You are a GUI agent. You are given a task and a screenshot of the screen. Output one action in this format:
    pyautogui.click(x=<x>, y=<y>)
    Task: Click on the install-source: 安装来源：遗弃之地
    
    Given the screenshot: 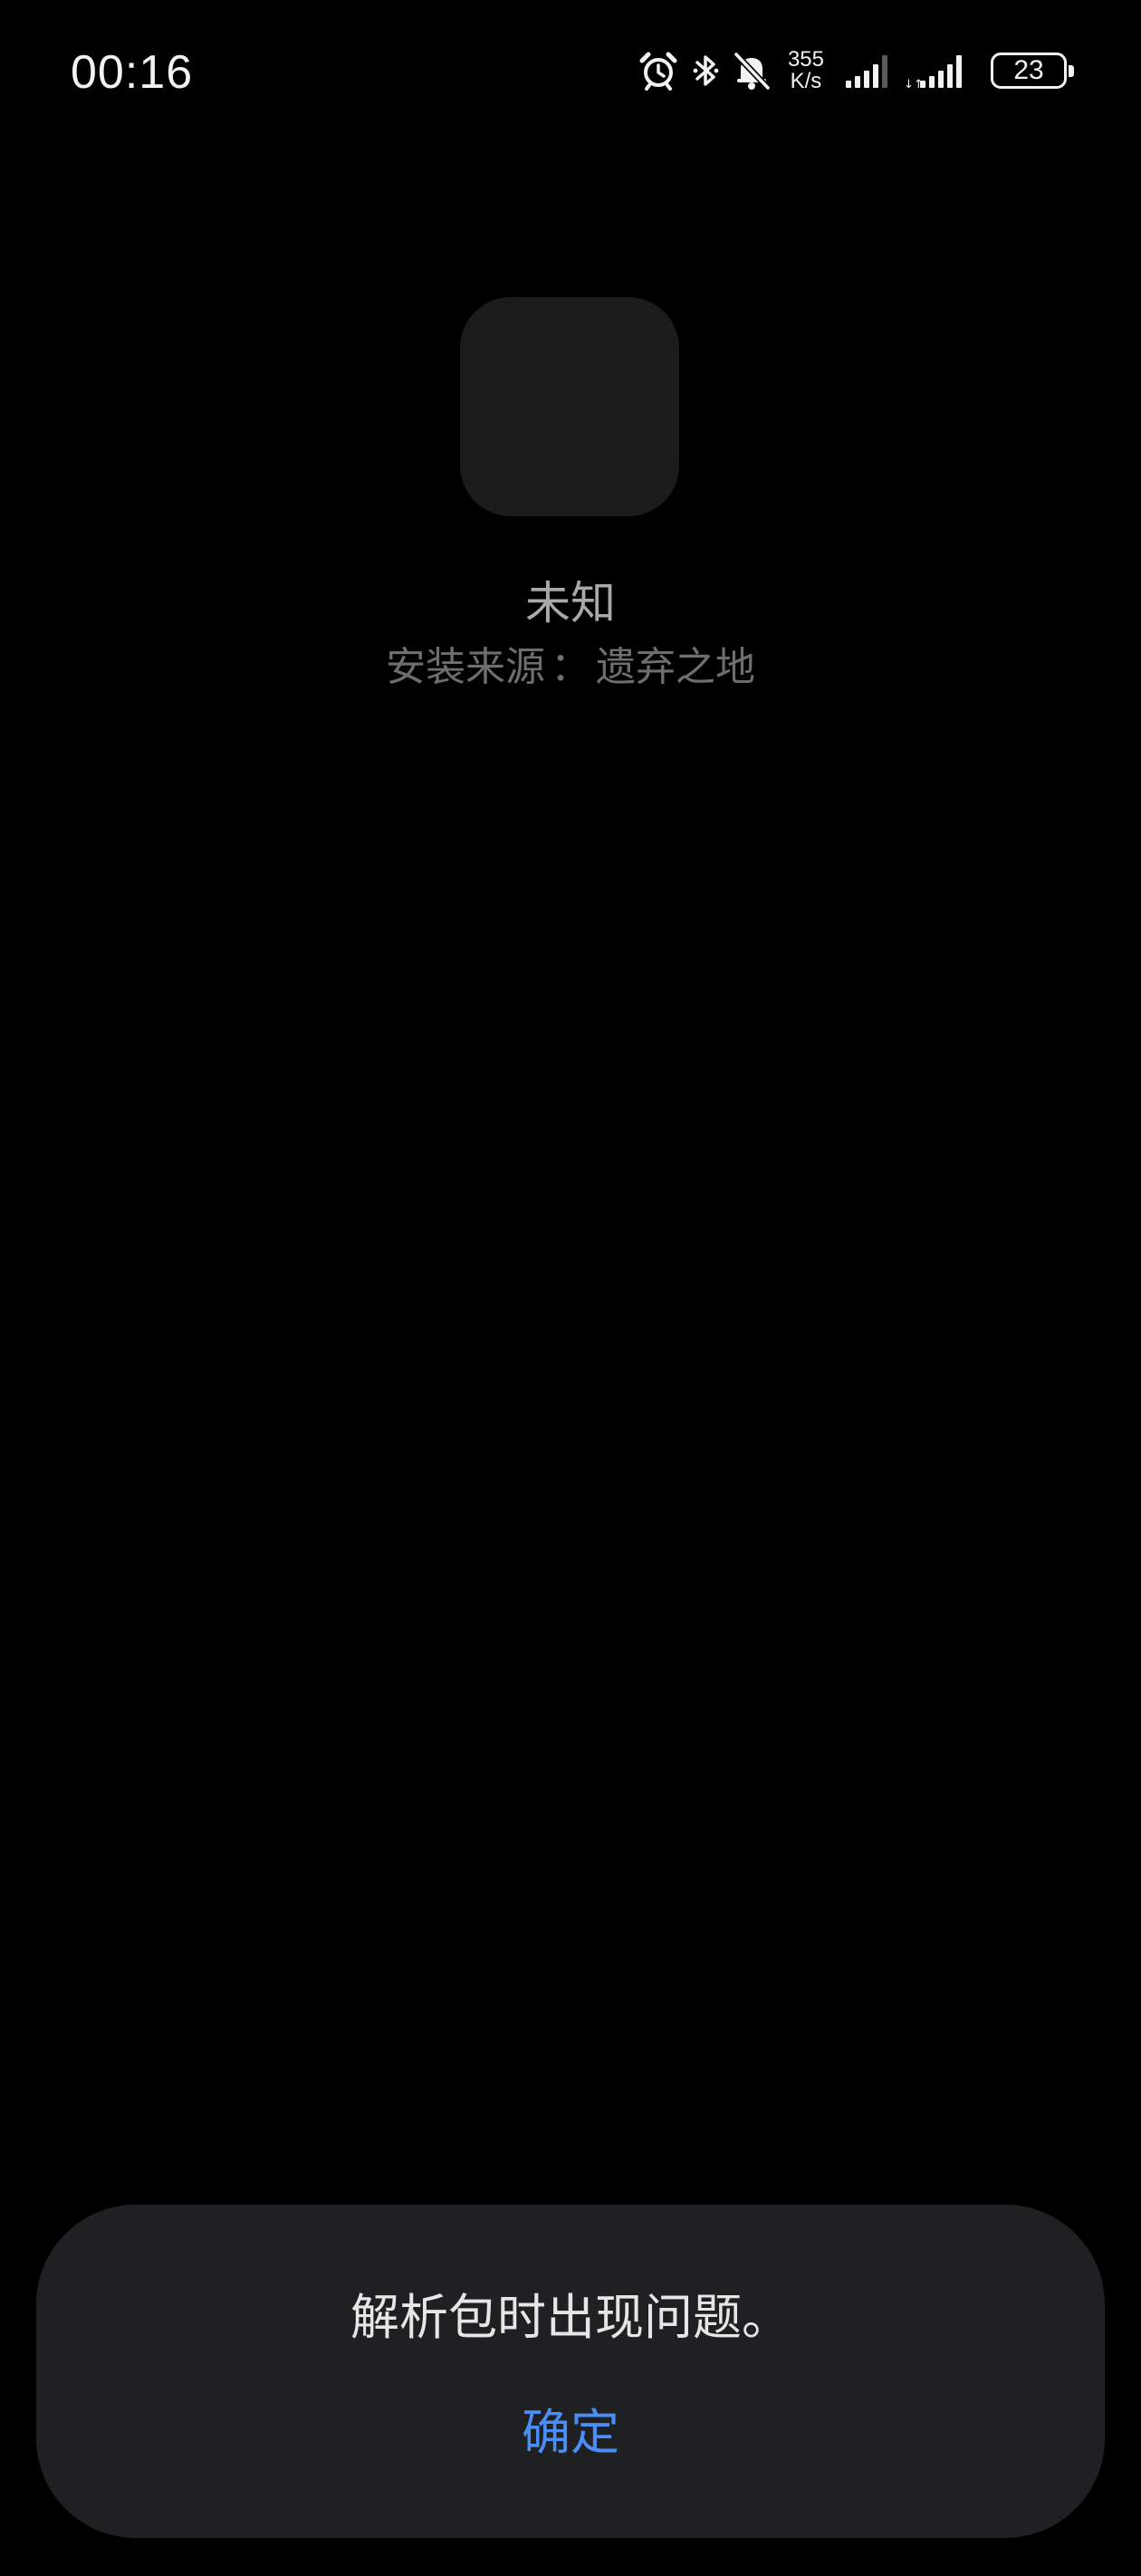 What is the action you would take?
    pyautogui.click(x=570, y=663)
    